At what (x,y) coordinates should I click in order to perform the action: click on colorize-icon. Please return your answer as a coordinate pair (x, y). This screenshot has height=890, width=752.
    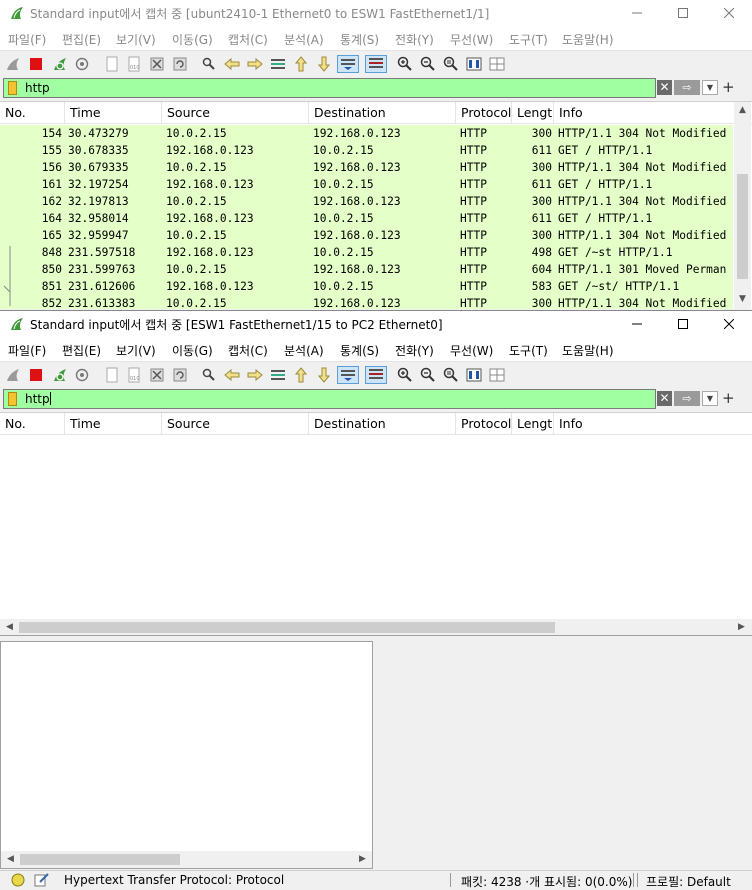
    Looking at the image, I should click on (376, 64).